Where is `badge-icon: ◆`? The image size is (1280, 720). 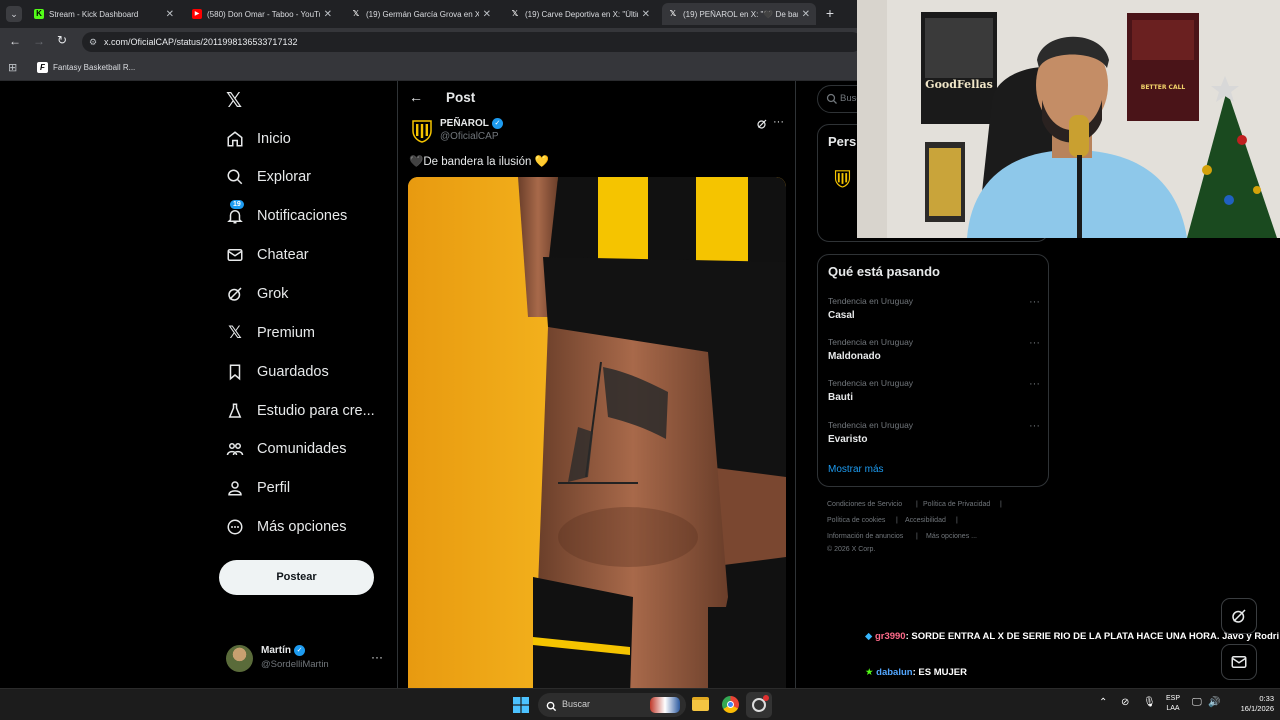 badge-icon: ◆ is located at coordinates (869, 636).